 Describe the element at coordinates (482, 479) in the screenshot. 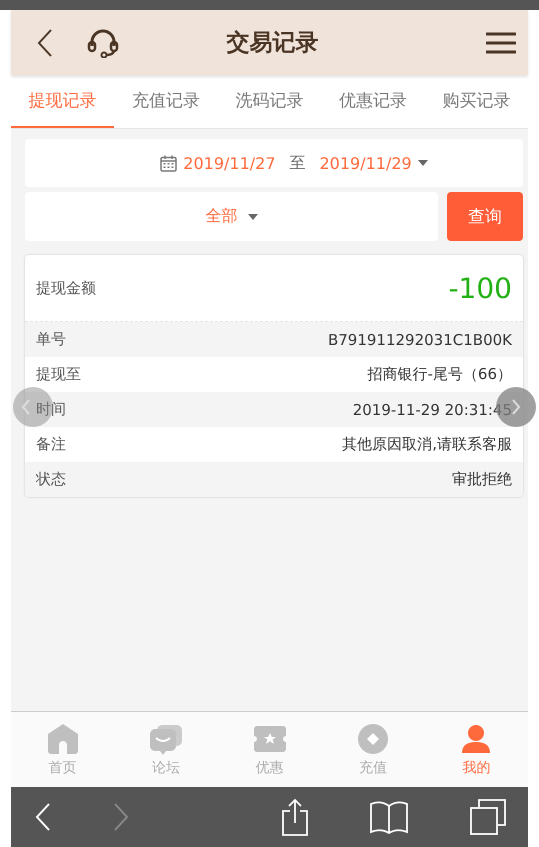

I see `row-value: 审批拒绝` at that location.